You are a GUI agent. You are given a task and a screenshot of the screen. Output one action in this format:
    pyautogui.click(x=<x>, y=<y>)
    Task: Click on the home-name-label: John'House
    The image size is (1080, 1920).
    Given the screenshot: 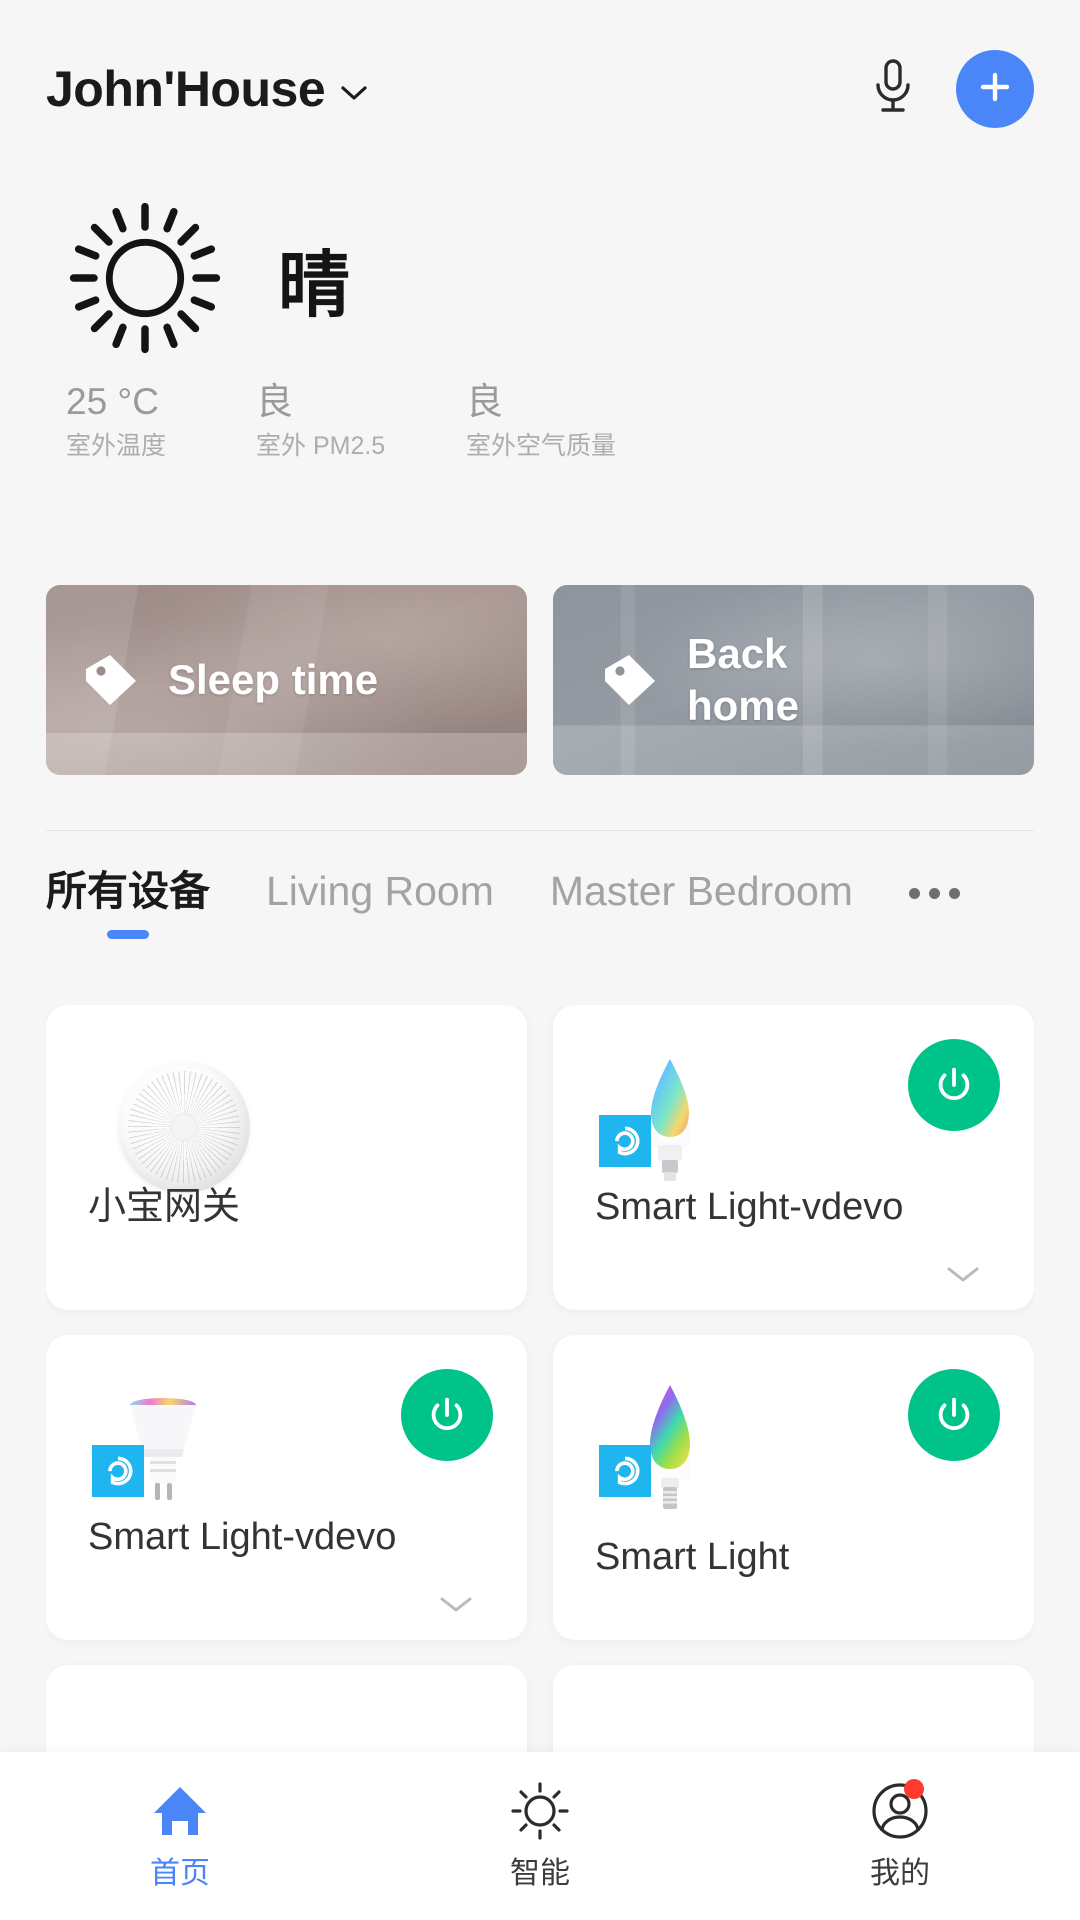 What is the action you would take?
    pyautogui.click(x=186, y=89)
    